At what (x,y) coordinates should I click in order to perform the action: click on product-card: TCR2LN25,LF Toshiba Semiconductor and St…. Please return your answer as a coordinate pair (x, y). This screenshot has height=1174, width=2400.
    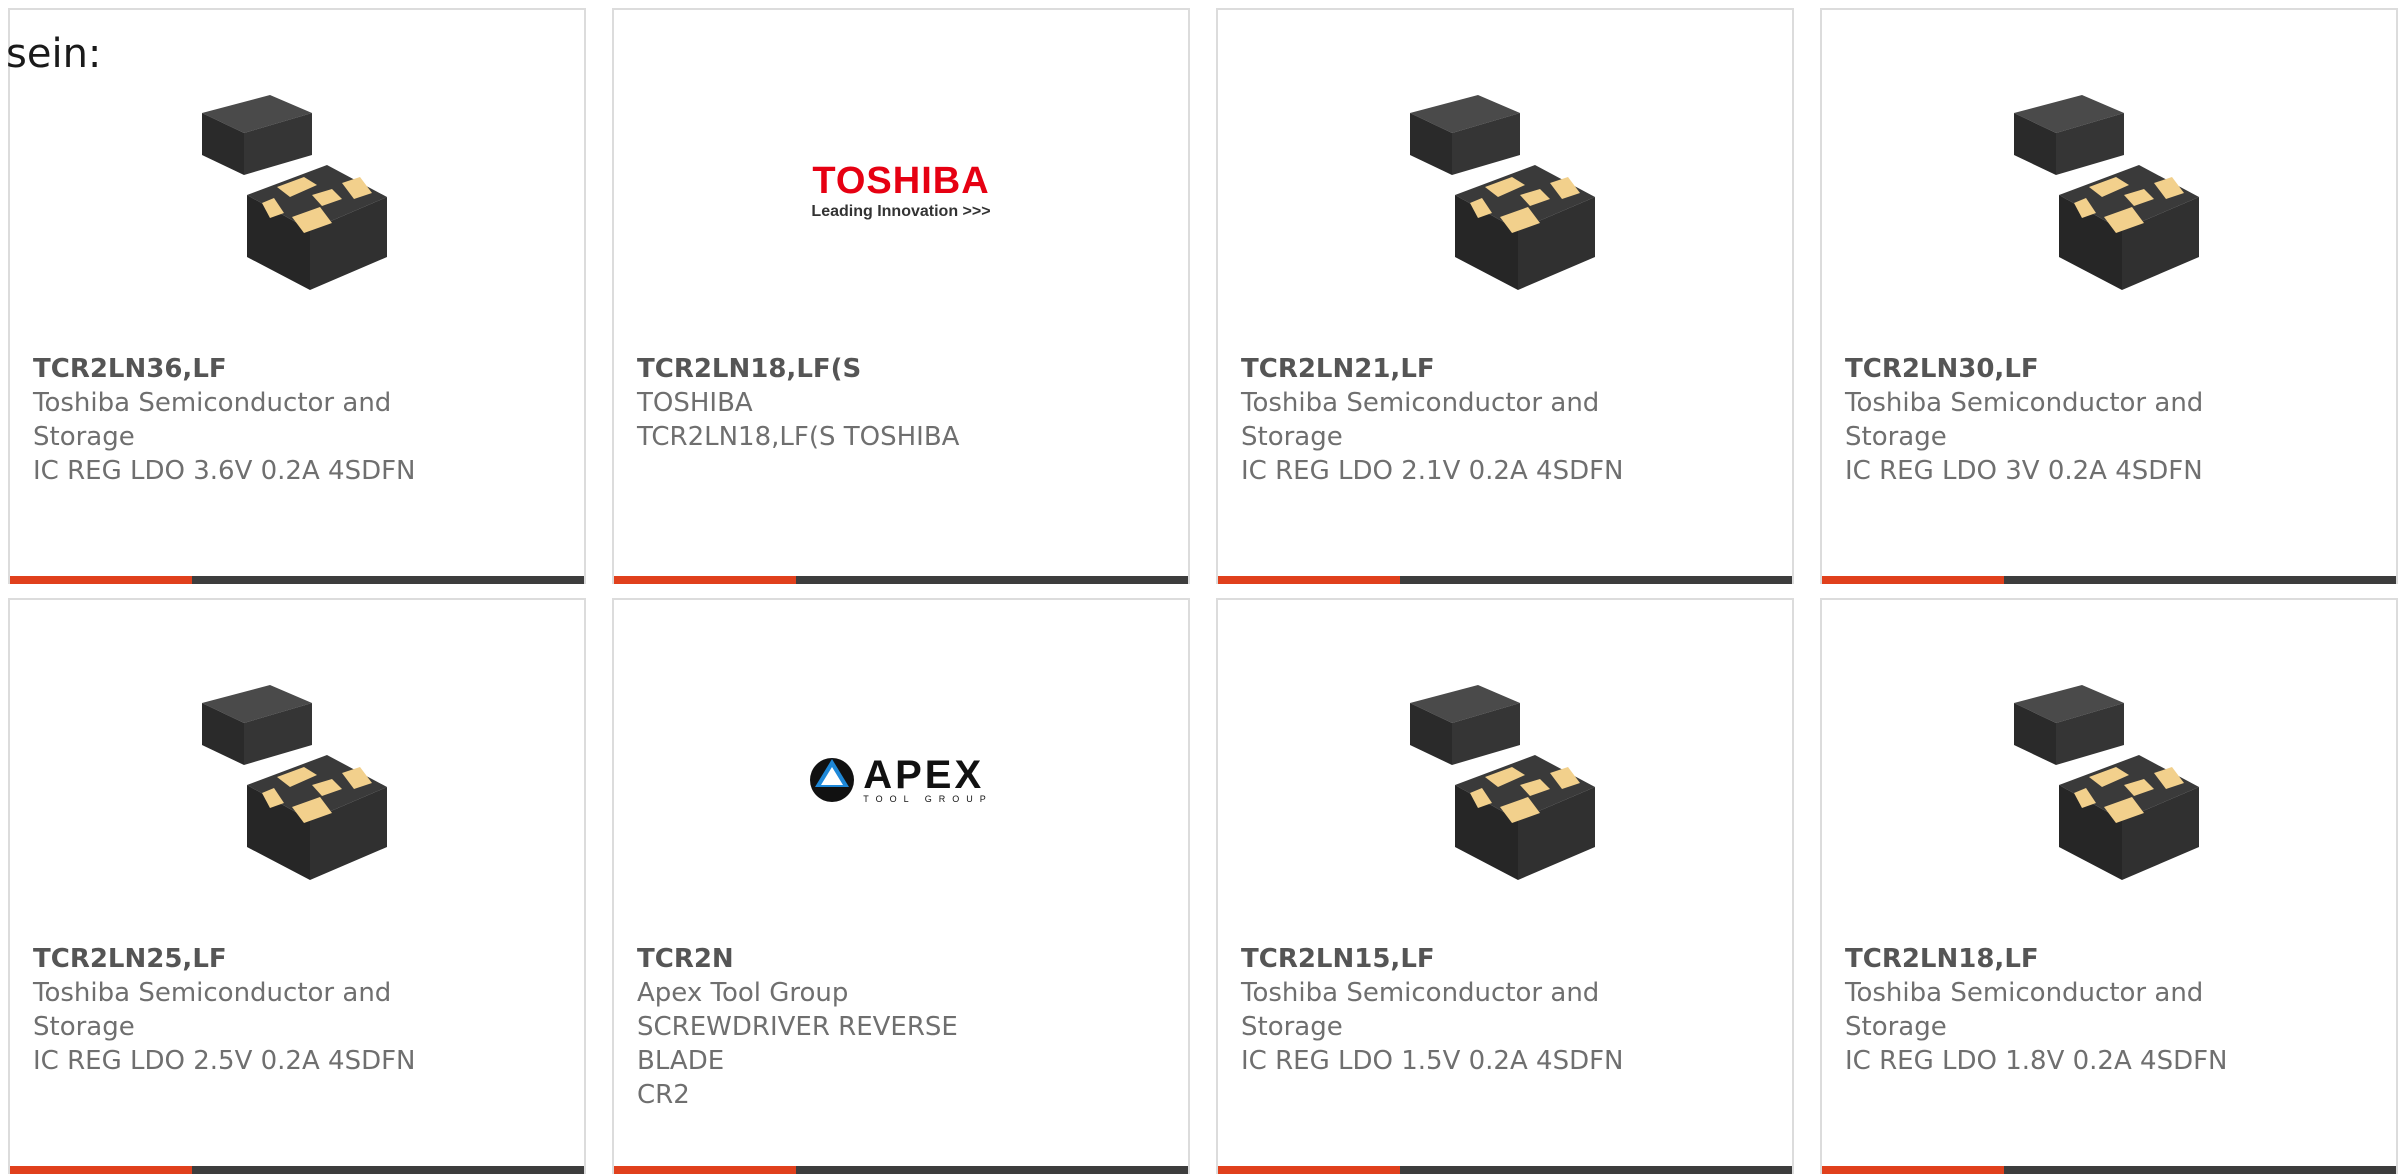
    Looking at the image, I should click on (297, 886).